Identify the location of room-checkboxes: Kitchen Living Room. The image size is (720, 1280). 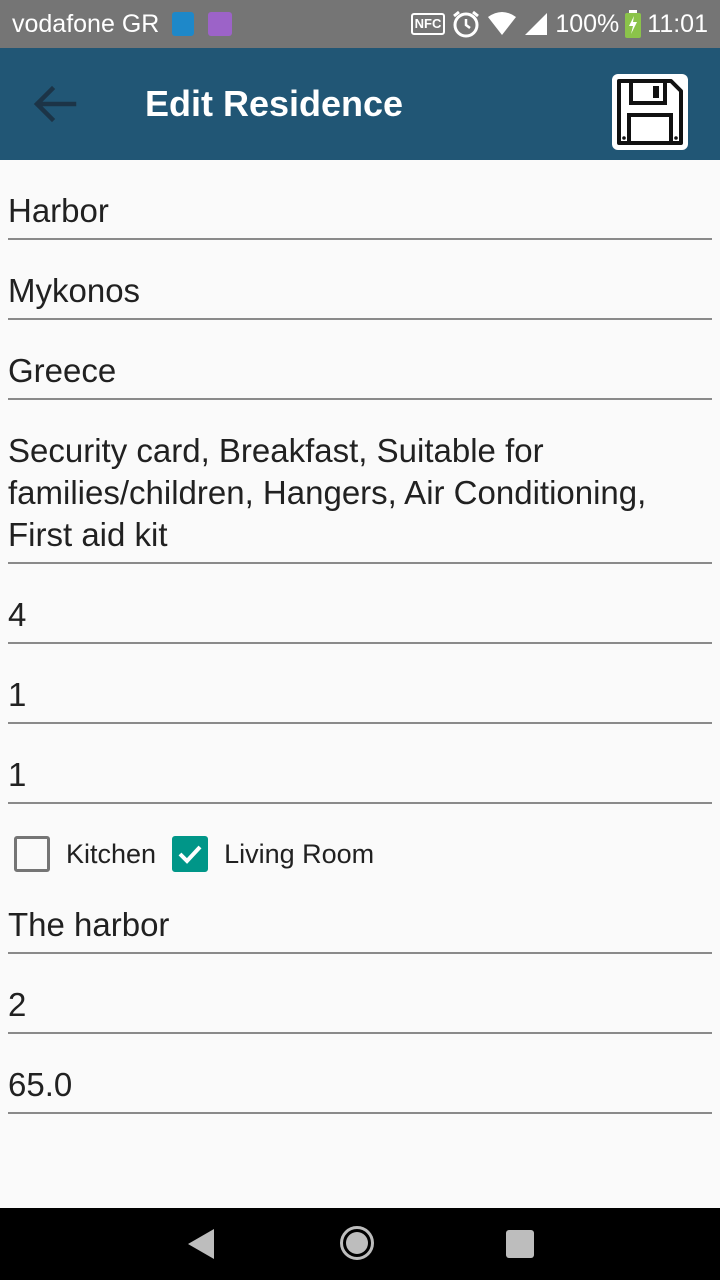
(367, 854).